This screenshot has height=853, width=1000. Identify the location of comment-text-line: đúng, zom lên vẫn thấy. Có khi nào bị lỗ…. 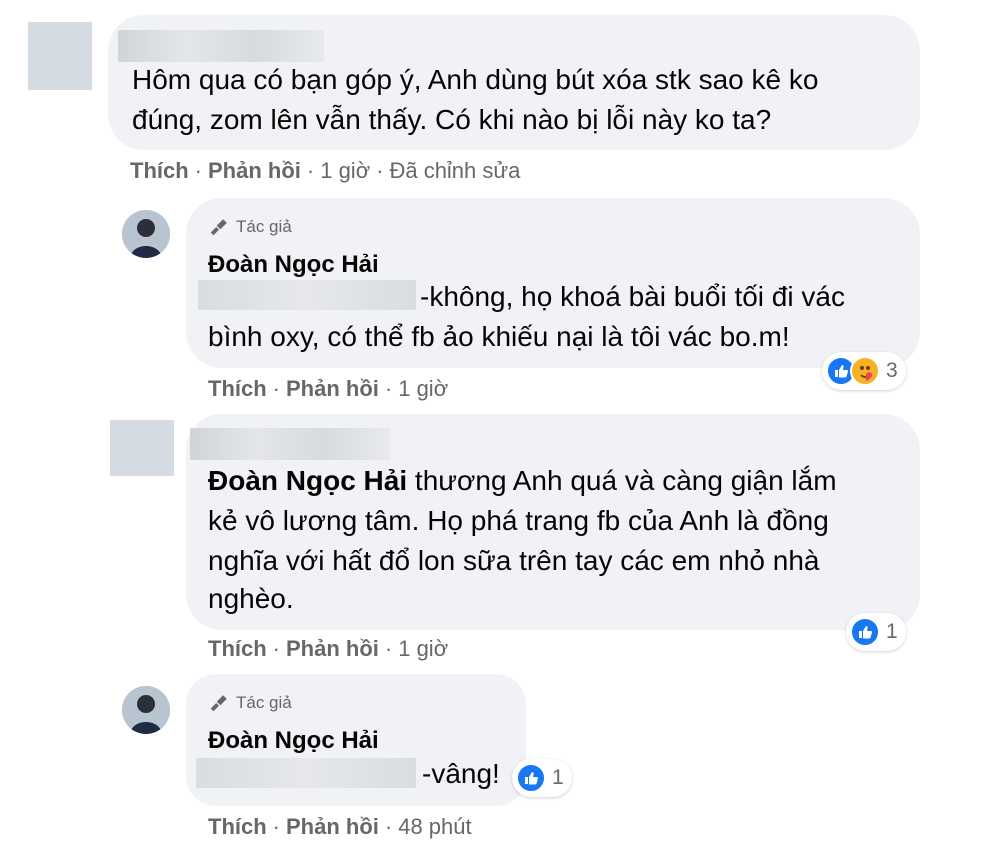
(452, 119).